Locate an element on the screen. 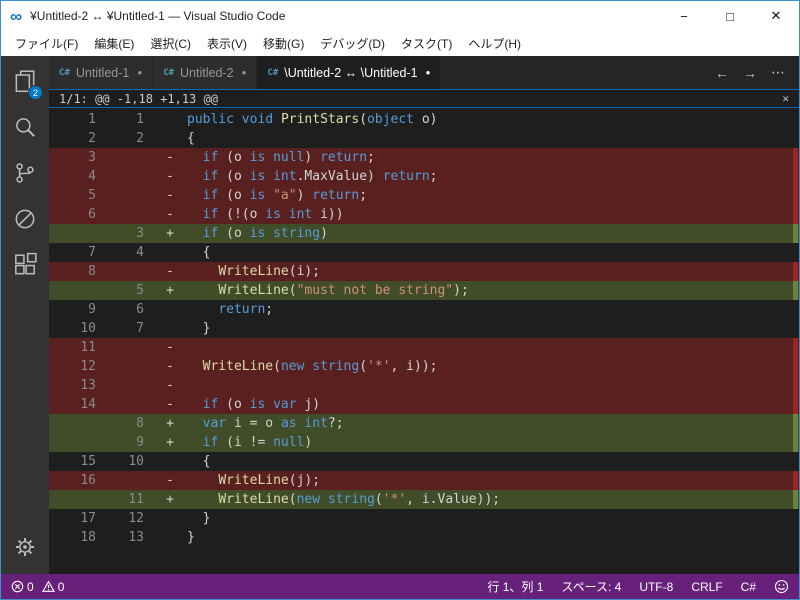 This screenshot has height=600, width=800. activity-item-search is located at coordinates (25, 127).